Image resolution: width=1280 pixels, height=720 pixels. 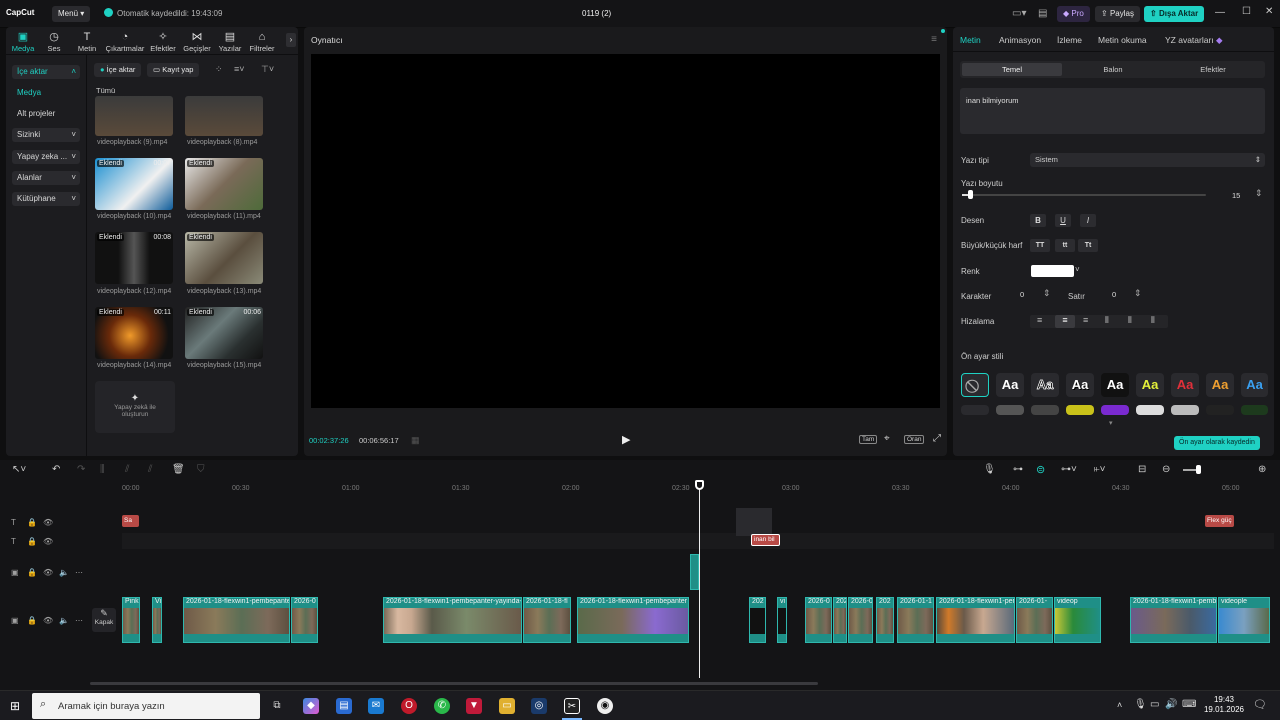 I want to click on sidebar-item-media: Medya, so click(x=46, y=93).